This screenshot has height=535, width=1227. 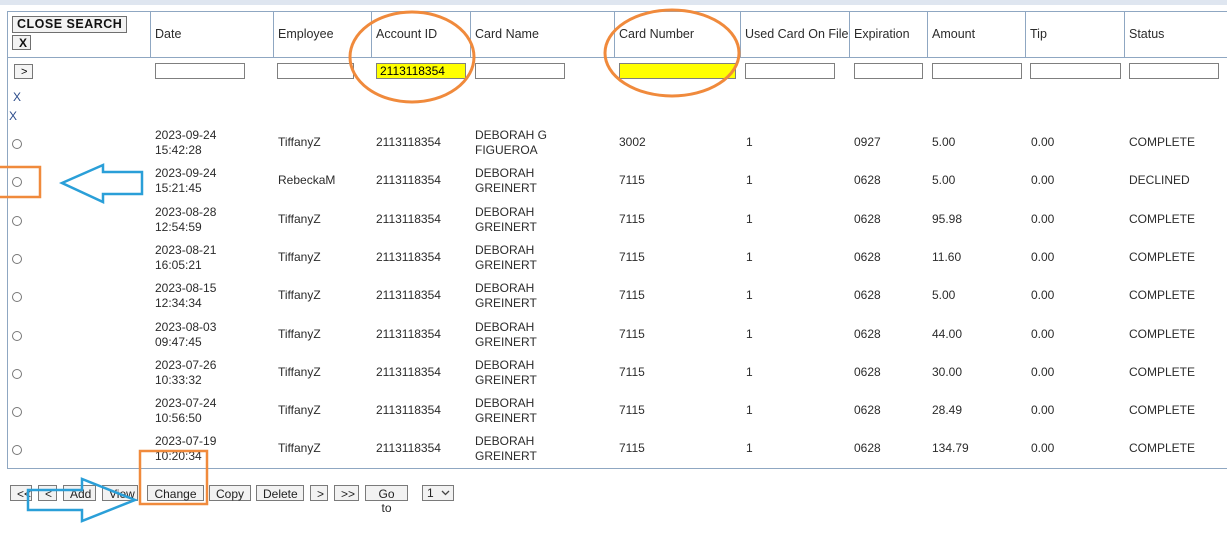 What do you see at coordinates (438, 493) in the screenshot?
I see `page-select: 1` at bounding box center [438, 493].